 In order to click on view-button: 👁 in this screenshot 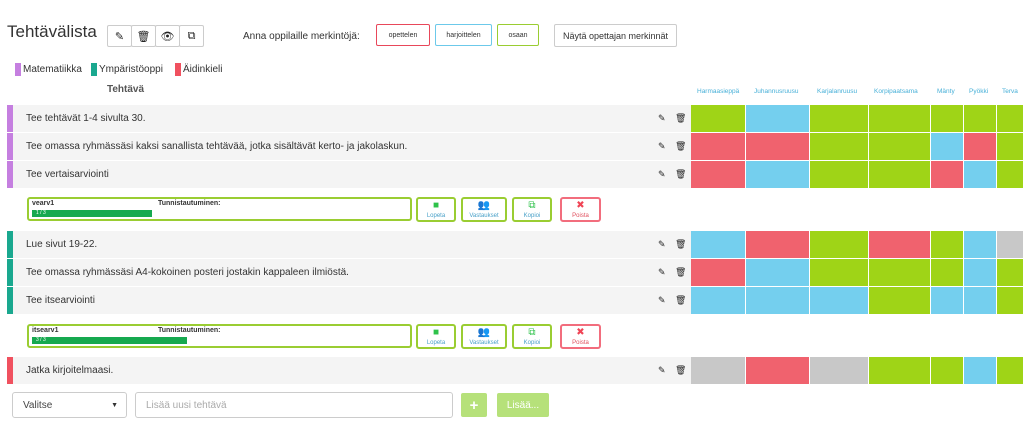, I will do `click(167, 36)`.